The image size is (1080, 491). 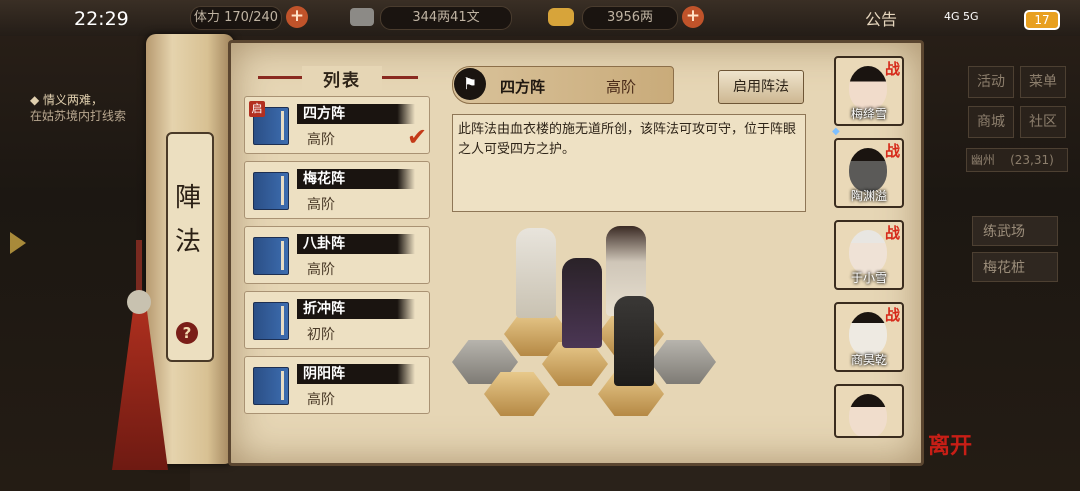 What do you see at coordinates (101, 19) in the screenshot?
I see `status-time: 22:29` at bounding box center [101, 19].